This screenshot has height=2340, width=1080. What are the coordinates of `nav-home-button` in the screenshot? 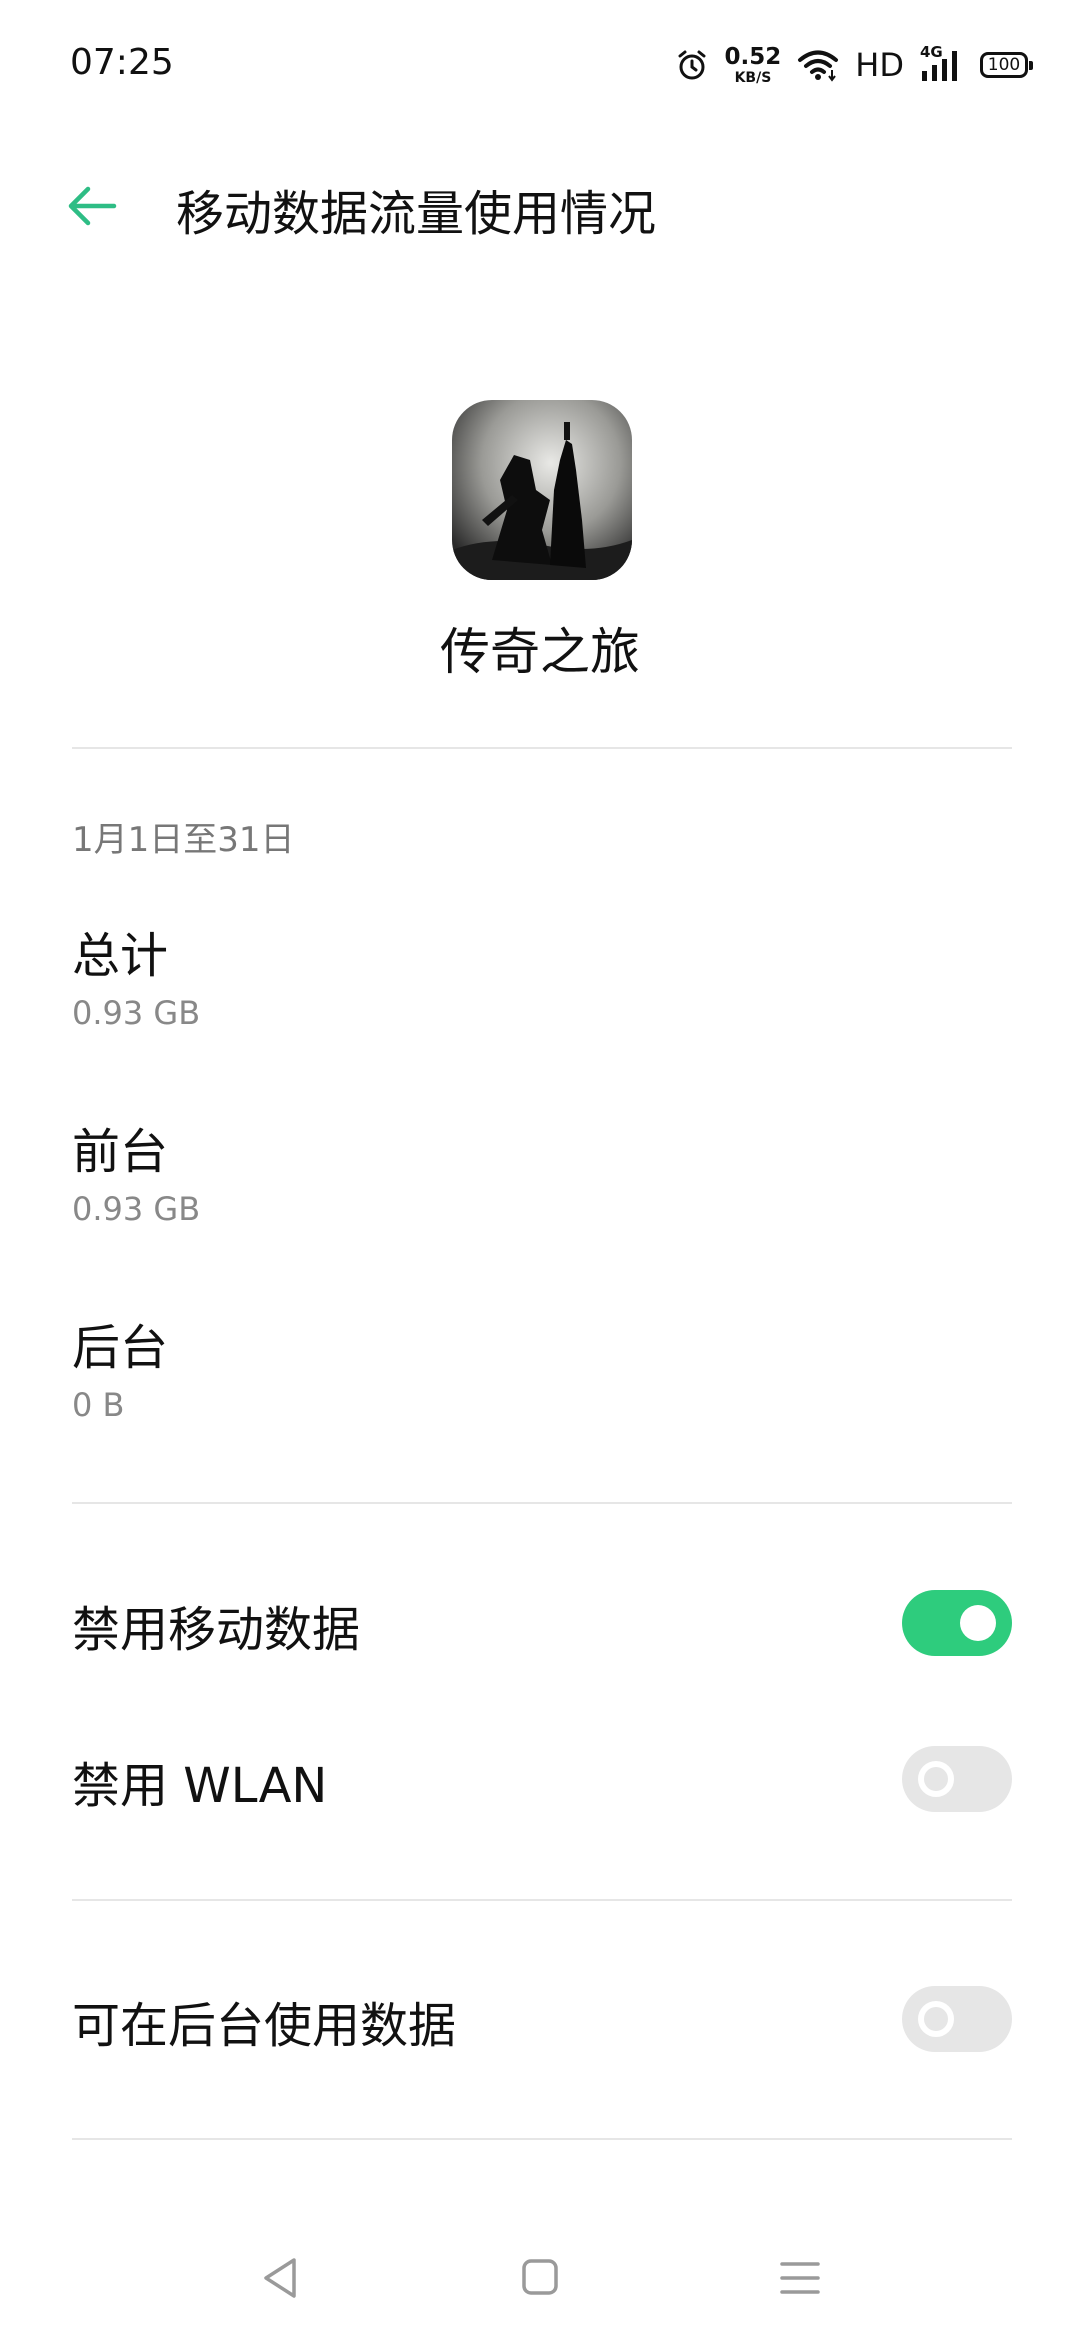 It's located at (540, 2278).